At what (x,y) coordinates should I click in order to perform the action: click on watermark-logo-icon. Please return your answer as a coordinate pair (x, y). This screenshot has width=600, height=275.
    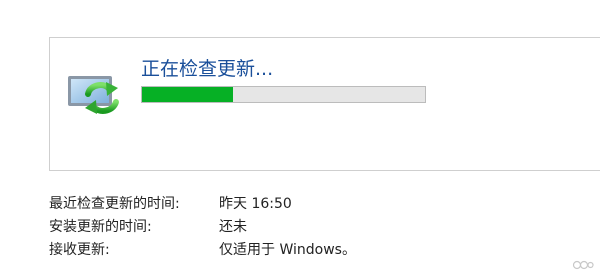
    Looking at the image, I should click on (583, 265).